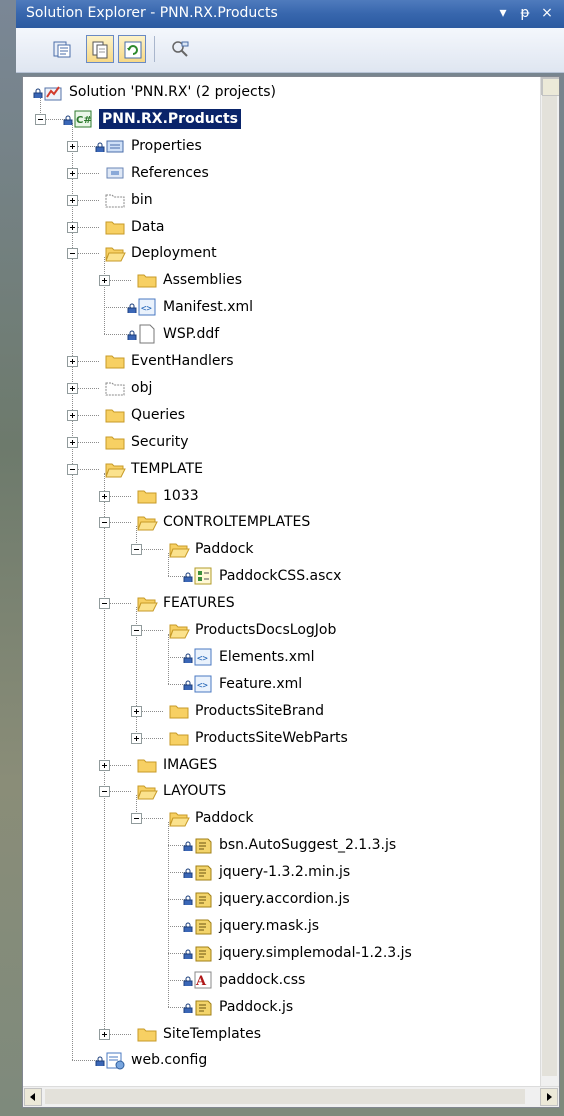  I want to click on tree-item-label: ProductsSiteWebParts, so click(271, 737).